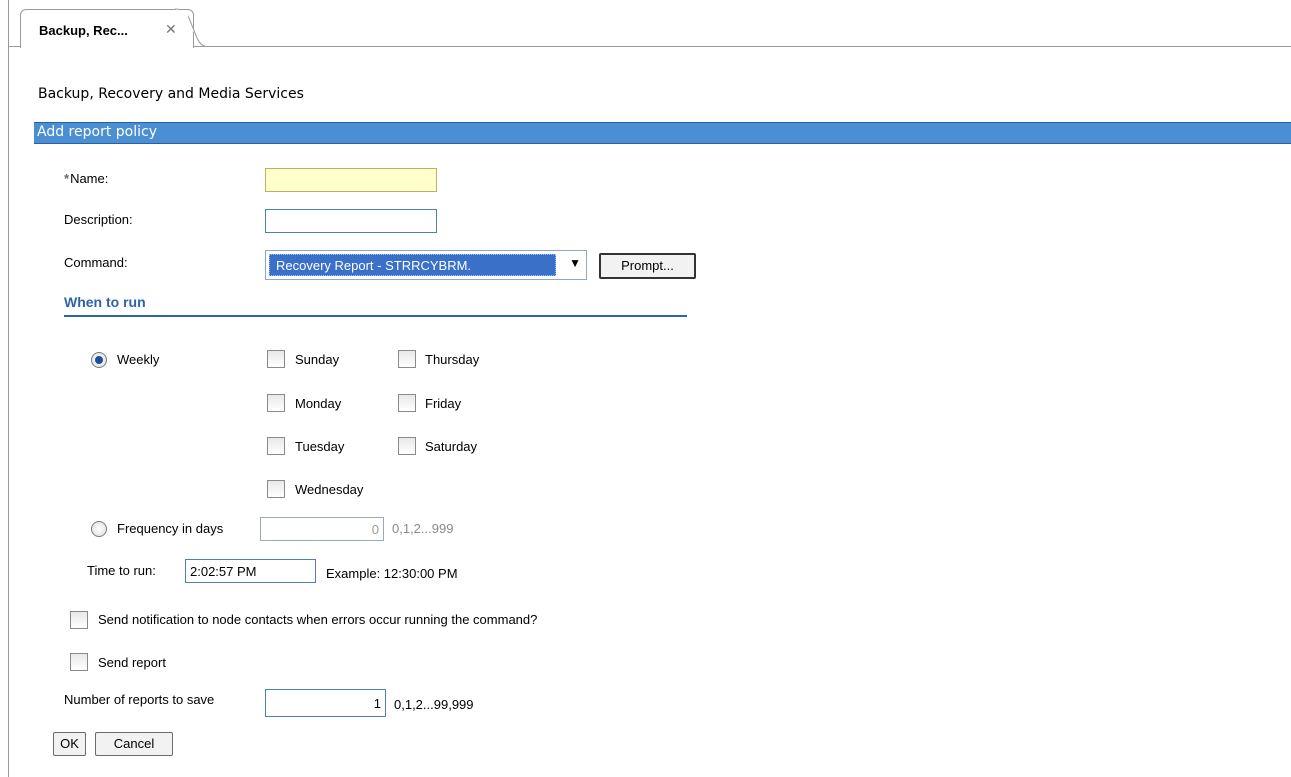 The image size is (1291, 777). I want to click on chevron-down-icon: ▼, so click(575, 263).